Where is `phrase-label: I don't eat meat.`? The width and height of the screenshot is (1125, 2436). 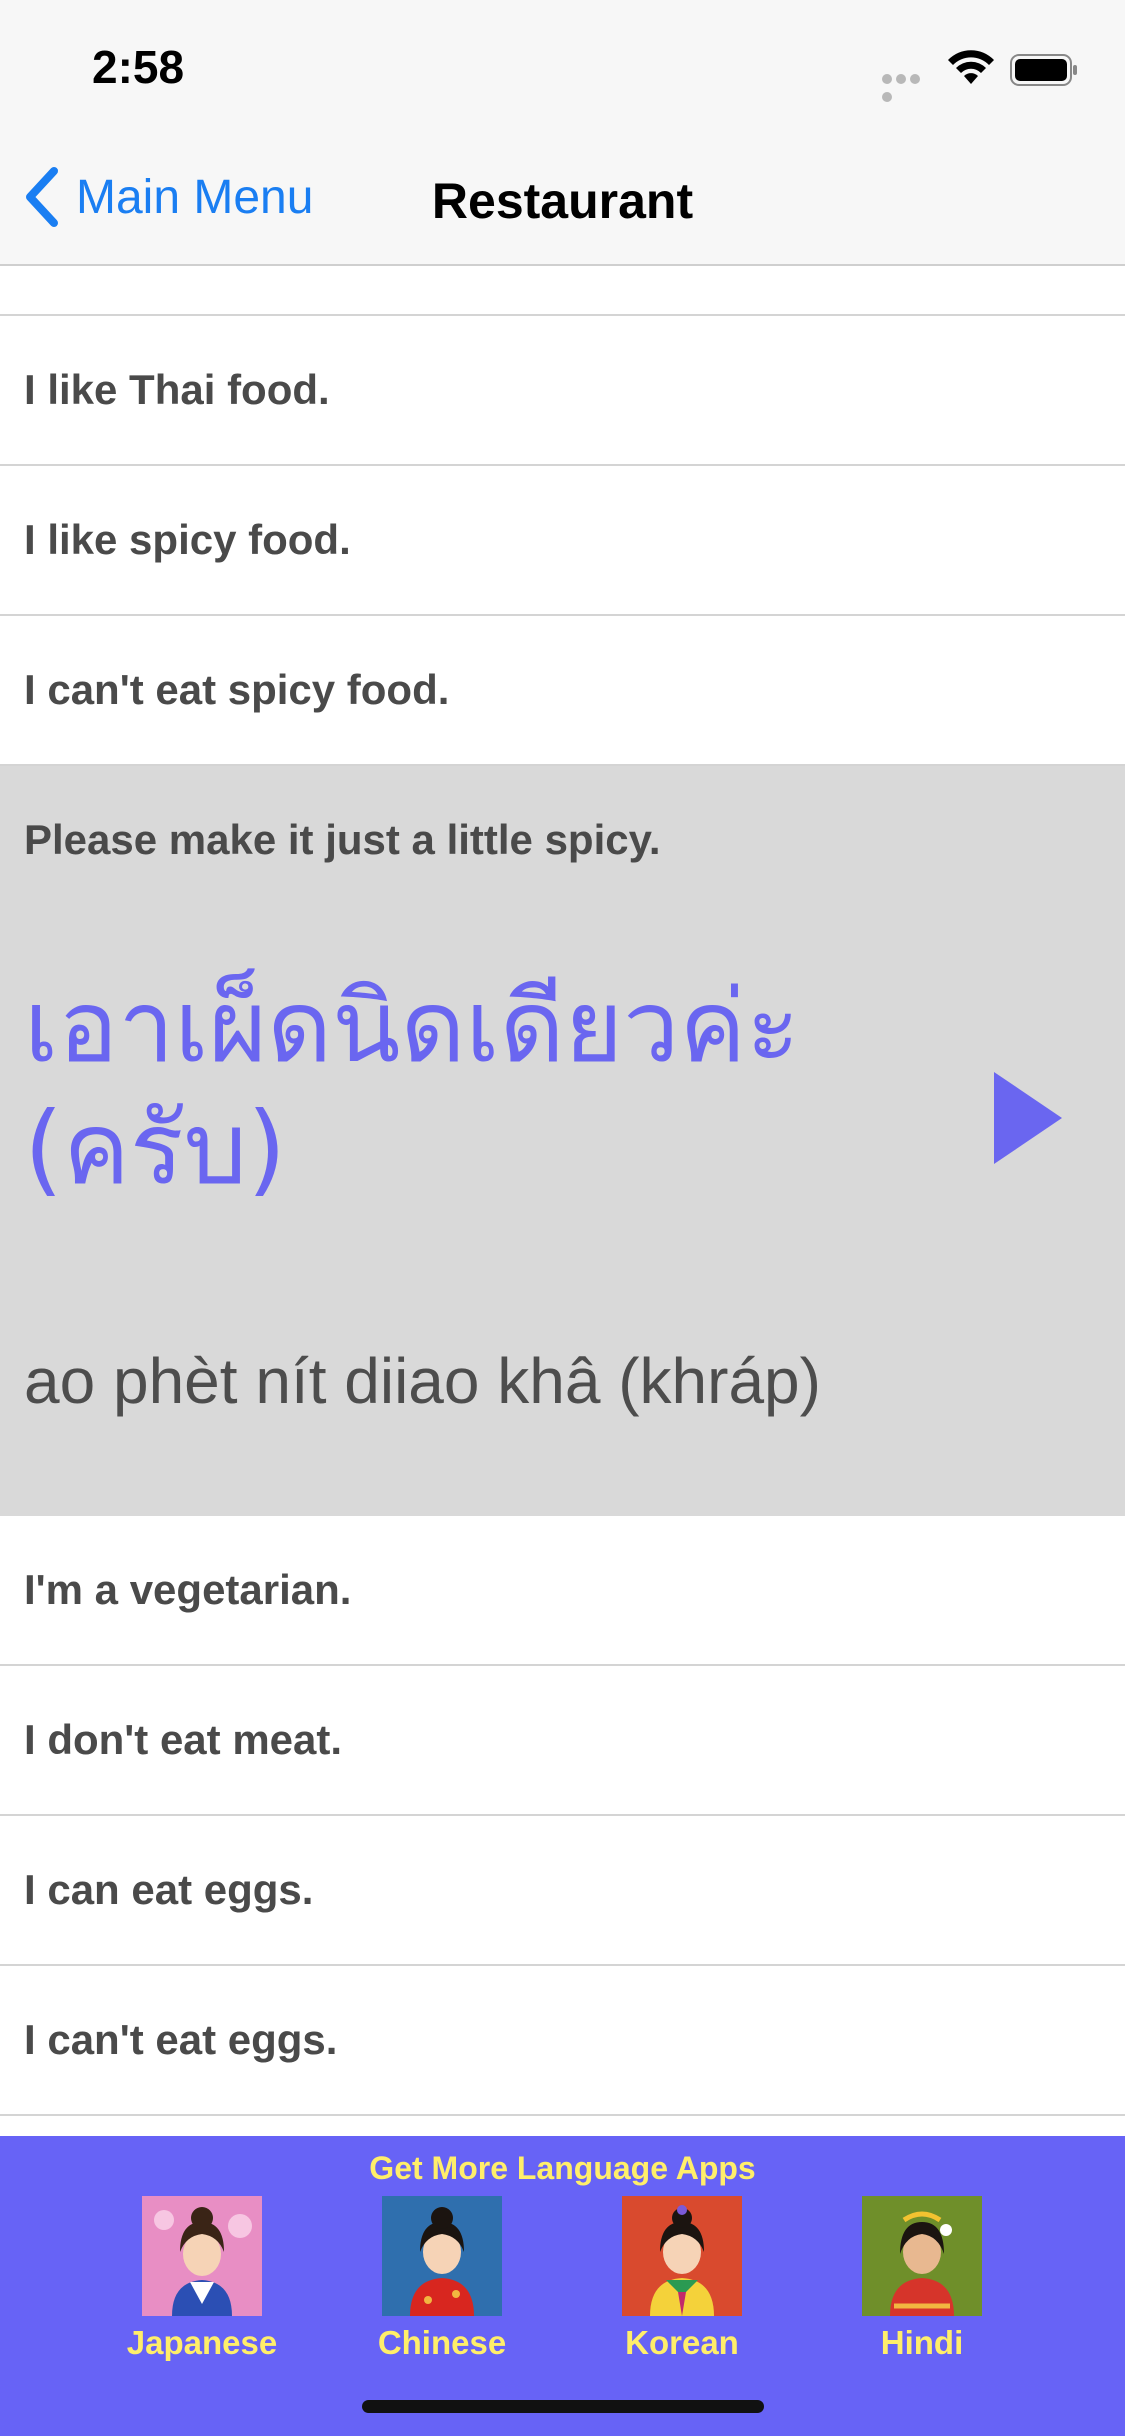
phrase-label: I don't eat meat. is located at coordinates (183, 1739).